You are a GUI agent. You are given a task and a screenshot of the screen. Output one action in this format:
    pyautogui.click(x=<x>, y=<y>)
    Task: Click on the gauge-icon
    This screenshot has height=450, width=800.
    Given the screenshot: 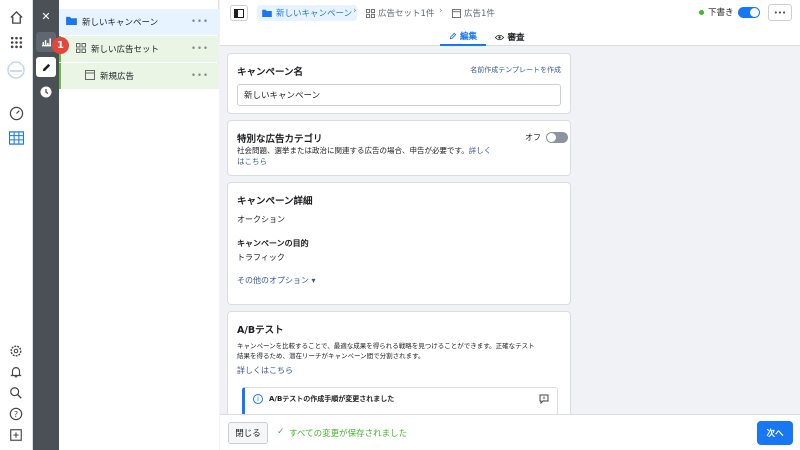 What is the action you would take?
    pyautogui.click(x=16, y=113)
    